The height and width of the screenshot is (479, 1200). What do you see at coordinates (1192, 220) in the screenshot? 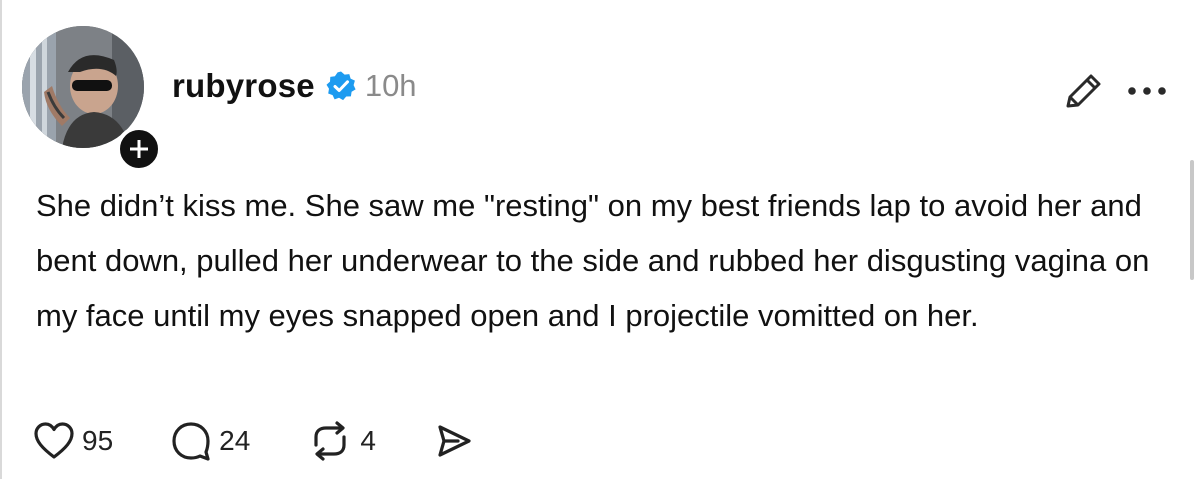
I see `scrollbar` at bounding box center [1192, 220].